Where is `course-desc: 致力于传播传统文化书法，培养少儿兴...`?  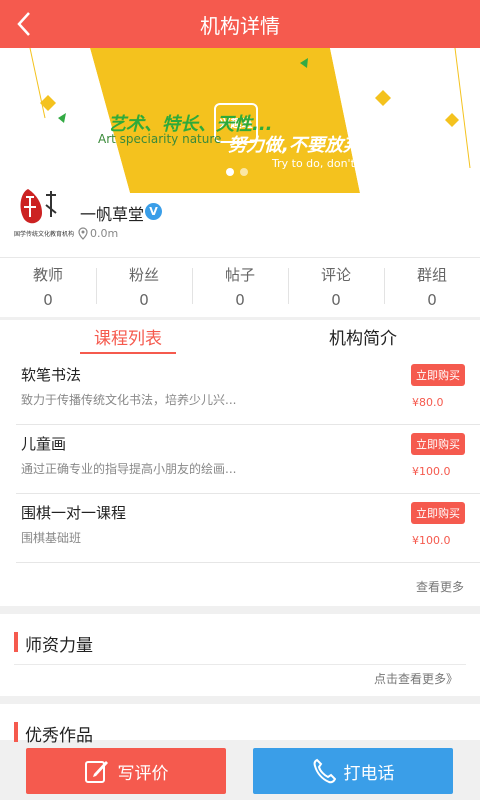 course-desc: 致力于传播传统文化书法，培养少儿兴... is located at coordinates (129, 400).